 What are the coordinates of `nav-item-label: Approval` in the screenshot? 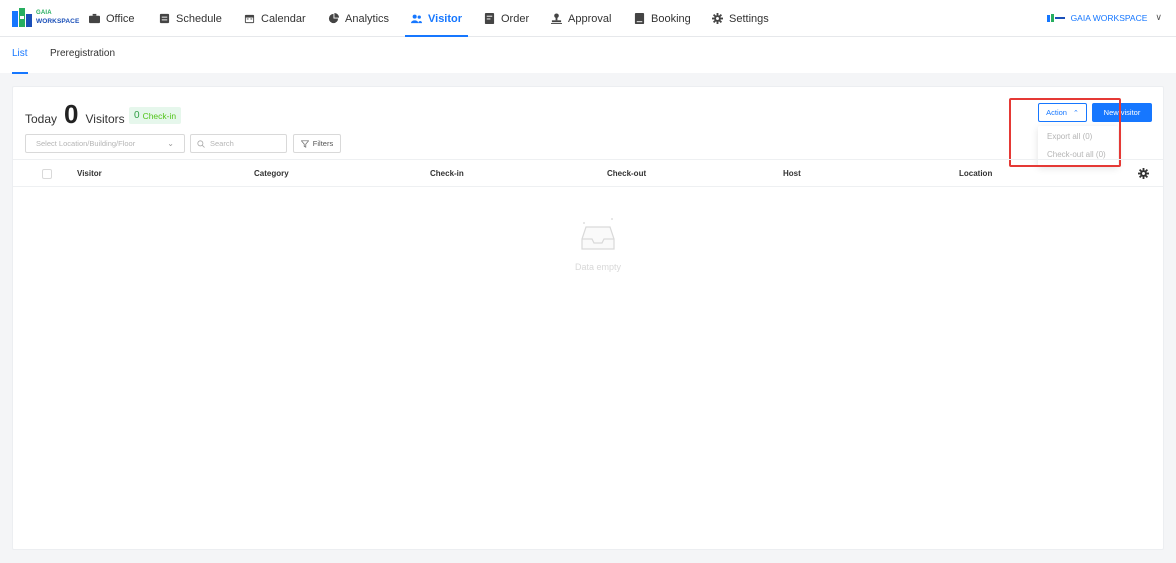 It's located at (590, 18).